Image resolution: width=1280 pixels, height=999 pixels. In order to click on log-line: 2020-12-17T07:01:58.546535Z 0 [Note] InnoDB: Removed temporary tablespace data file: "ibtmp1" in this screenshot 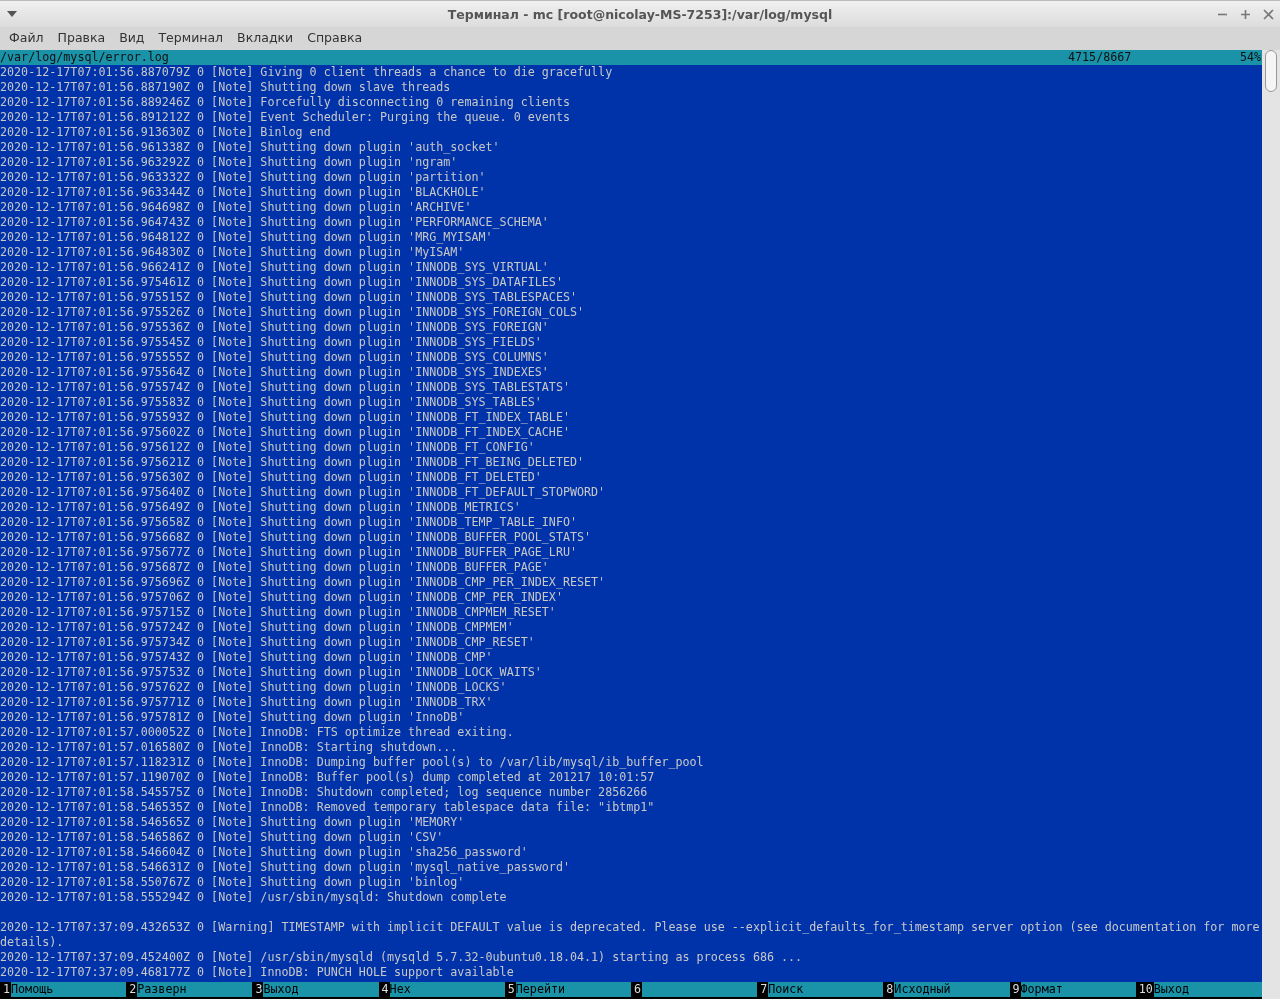, I will do `click(328, 807)`.